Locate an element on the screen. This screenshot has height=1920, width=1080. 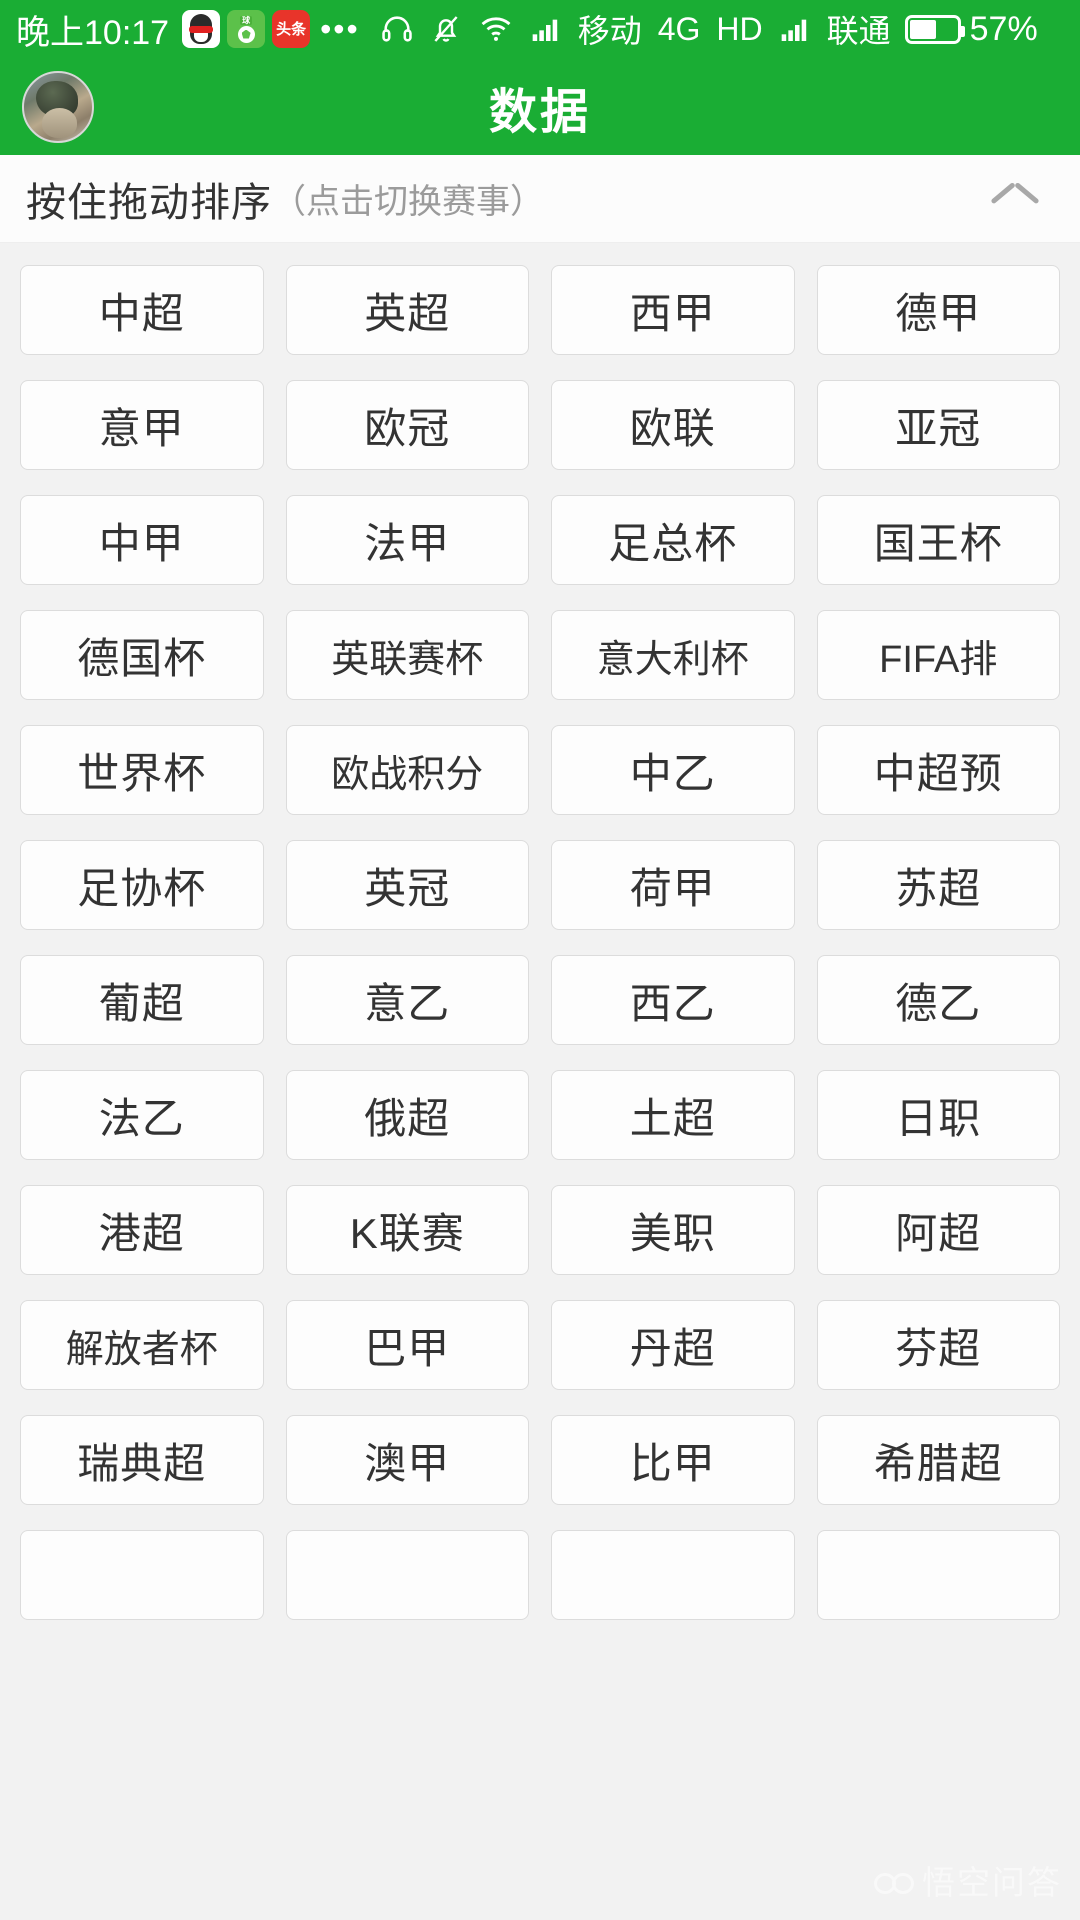
league-tile: 荷甲 is located at coordinates (673, 885).